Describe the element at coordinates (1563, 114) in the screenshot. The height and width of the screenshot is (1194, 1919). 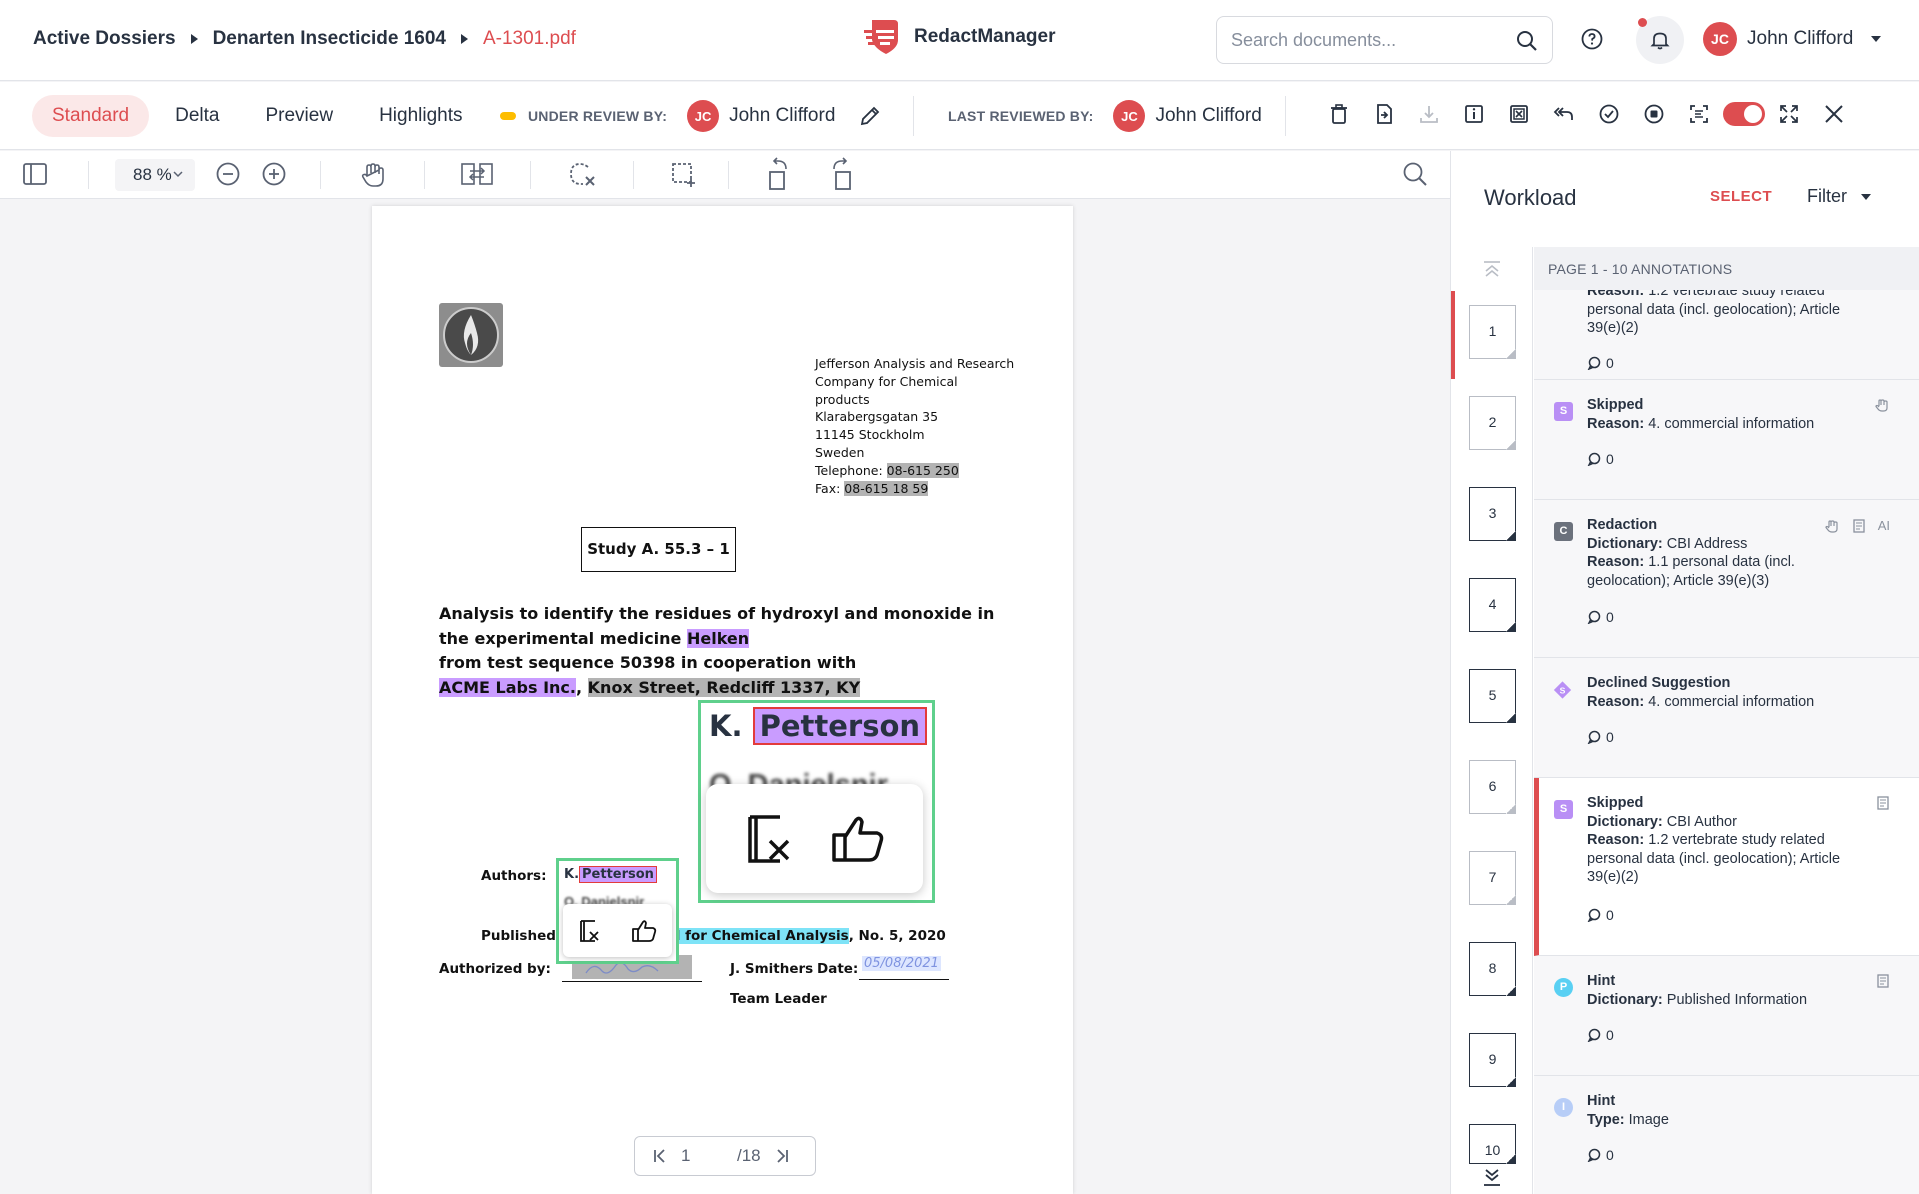
I see `undo-all-icon` at that location.